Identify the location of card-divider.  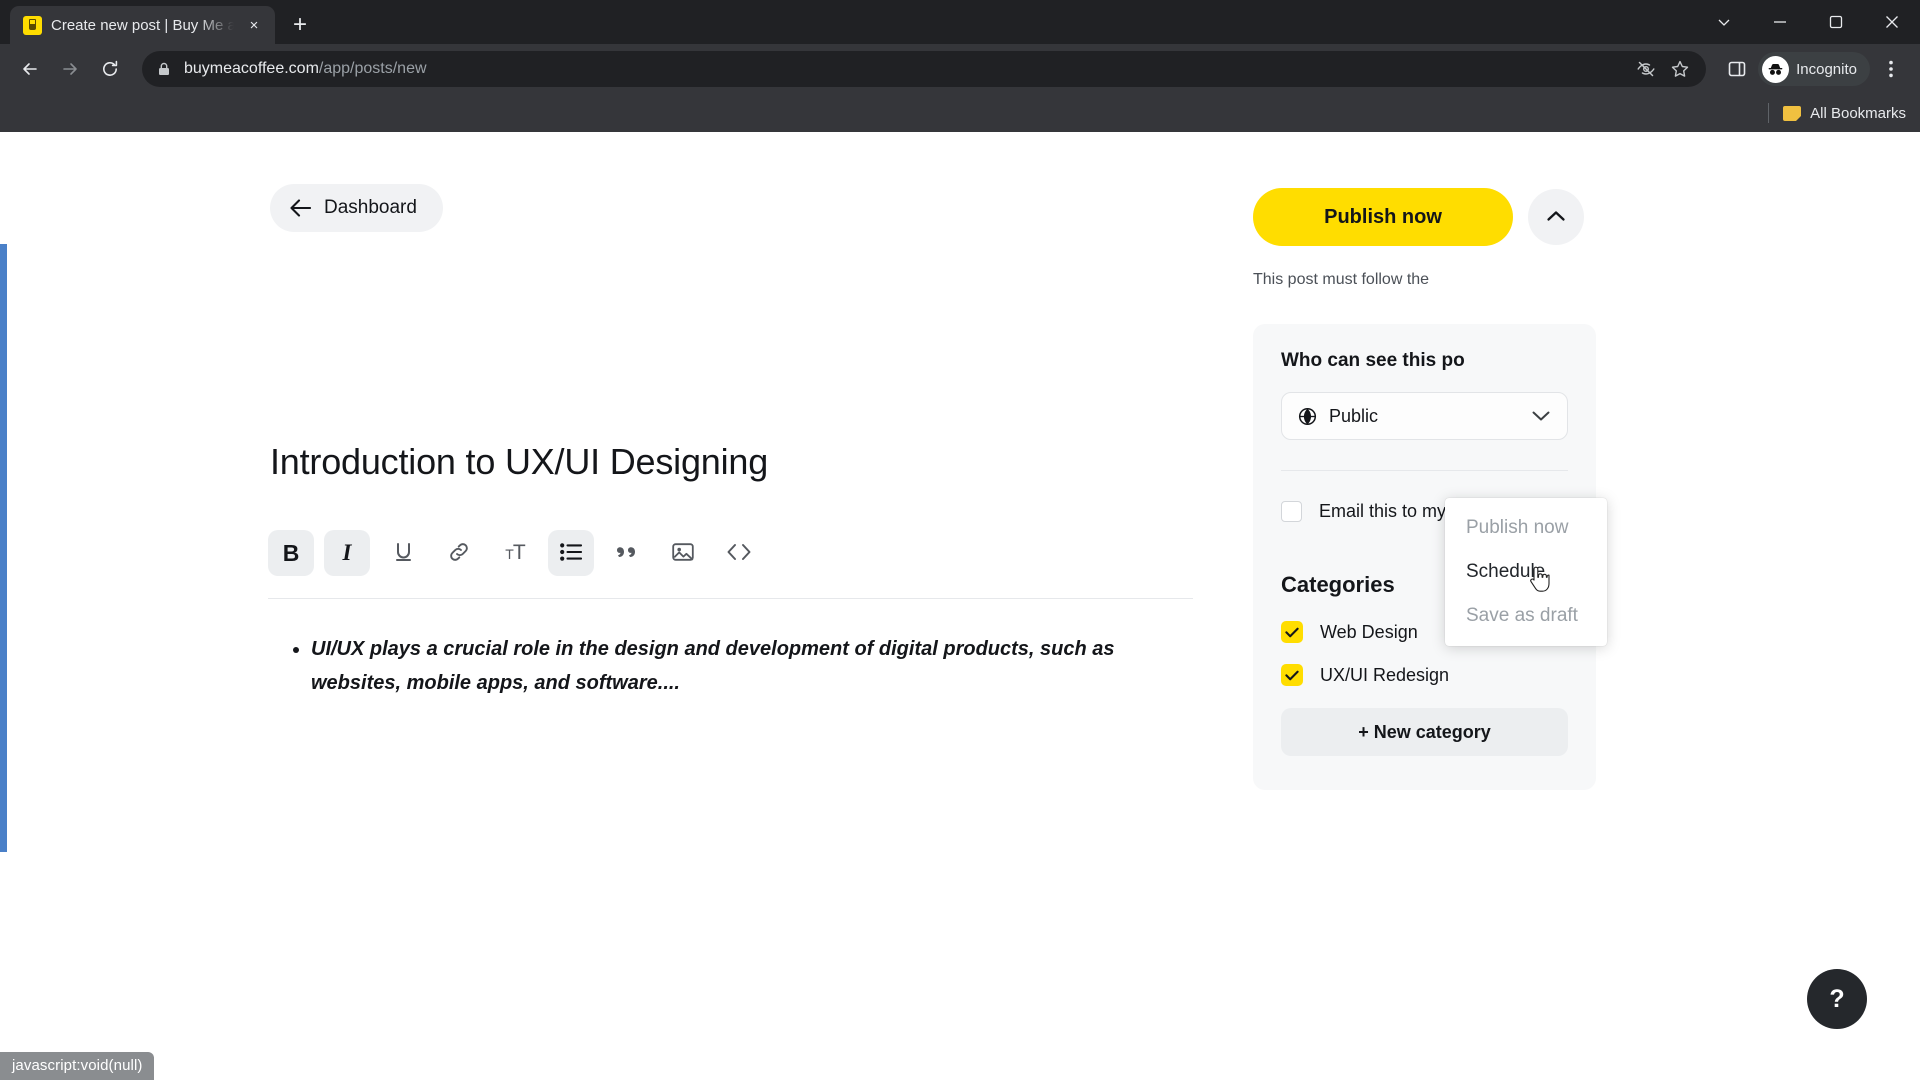
(1424, 471).